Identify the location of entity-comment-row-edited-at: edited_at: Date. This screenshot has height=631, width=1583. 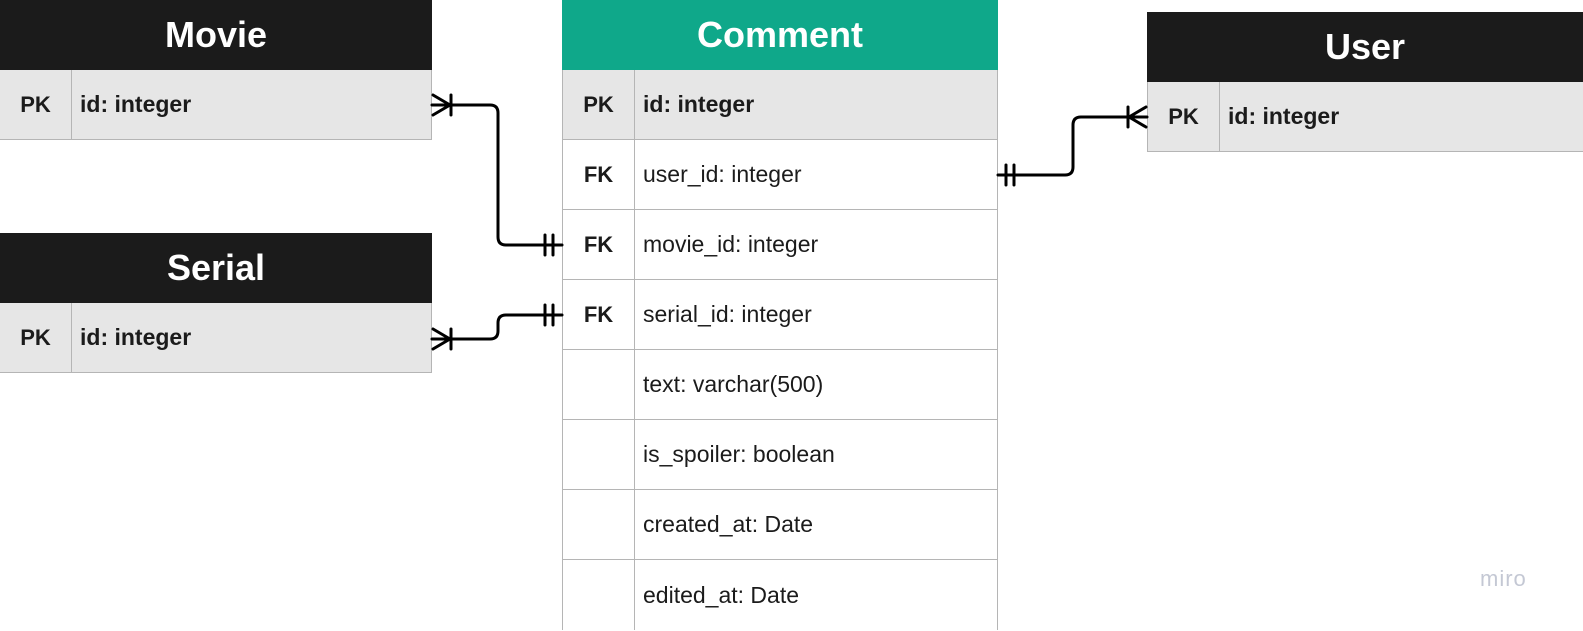
(780, 595).